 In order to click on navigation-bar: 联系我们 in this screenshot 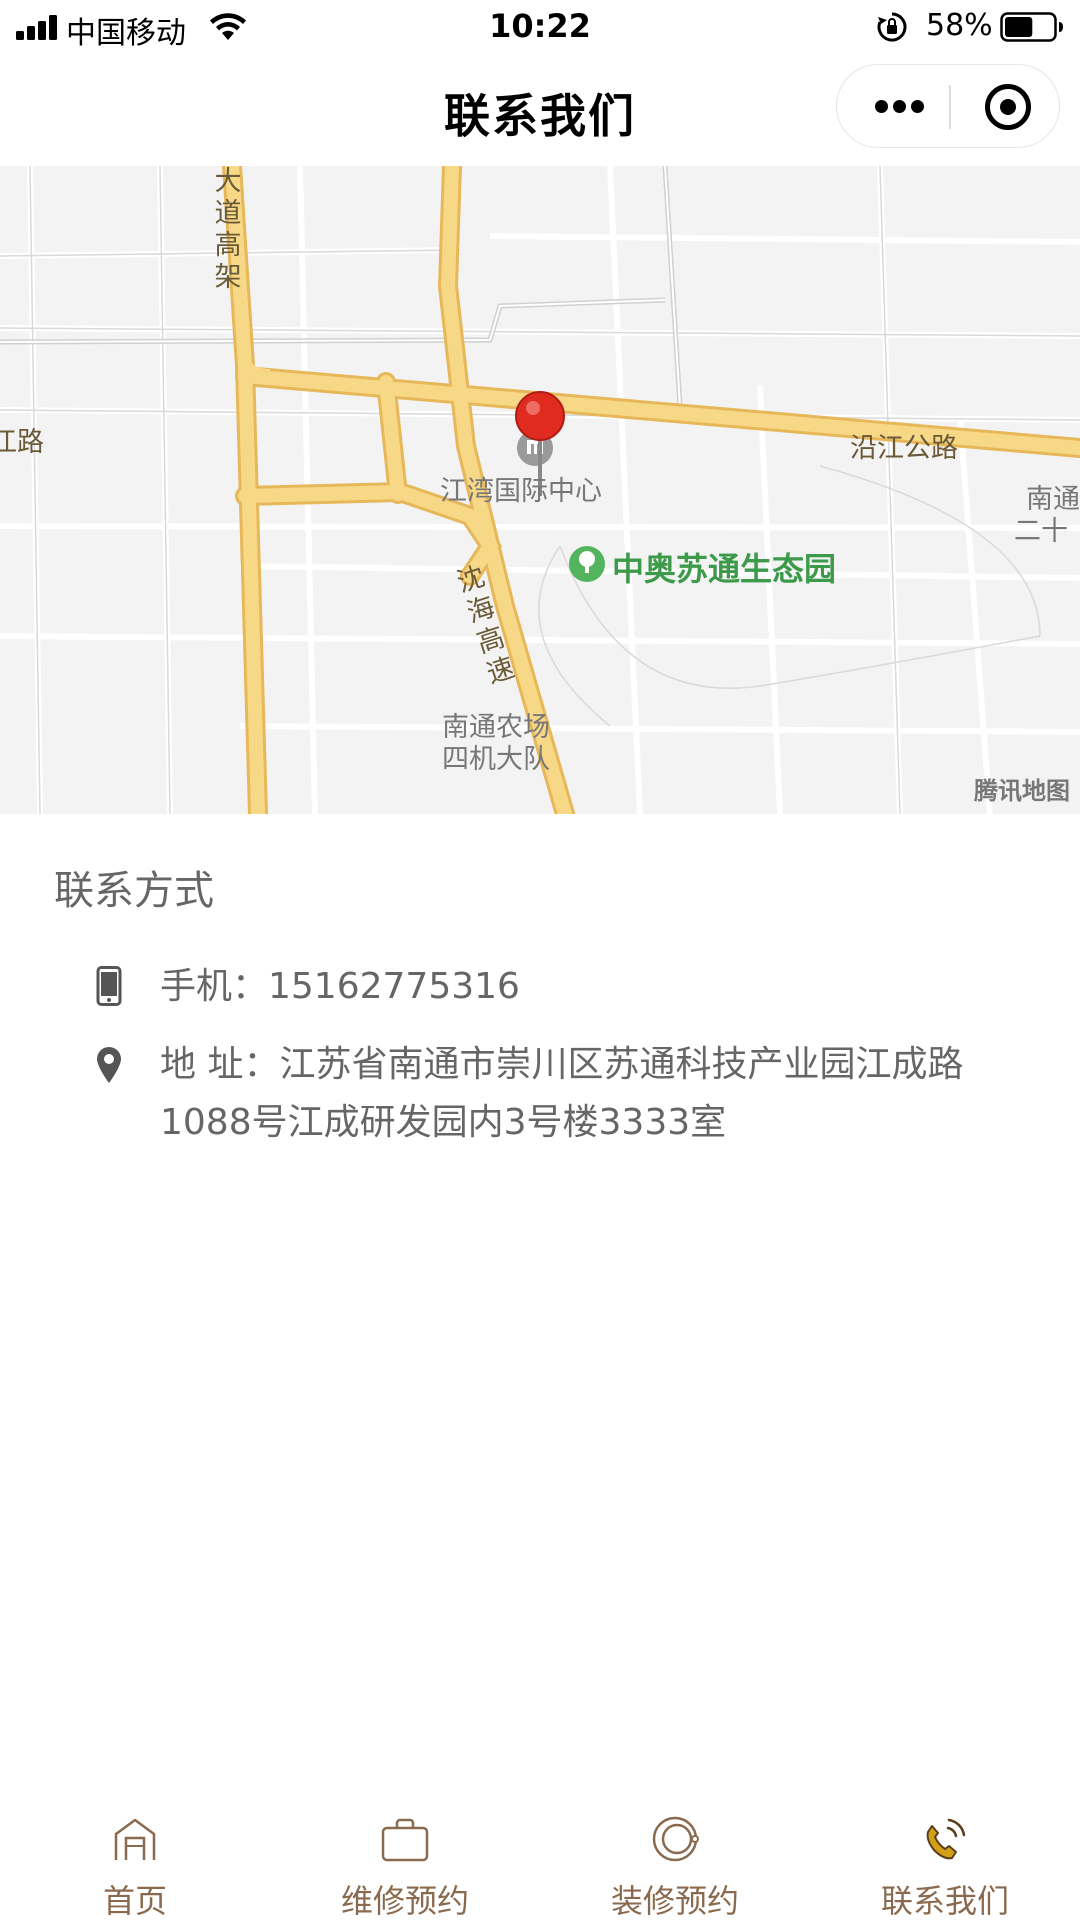, I will do `click(540, 110)`.